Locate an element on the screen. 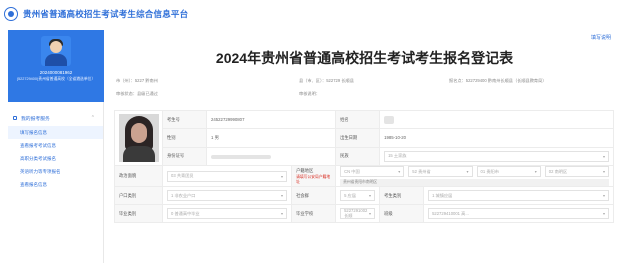 The height and width of the screenshot is (263, 625). class-select: 522729410001 高... ▾ is located at coordinates (518, 213).